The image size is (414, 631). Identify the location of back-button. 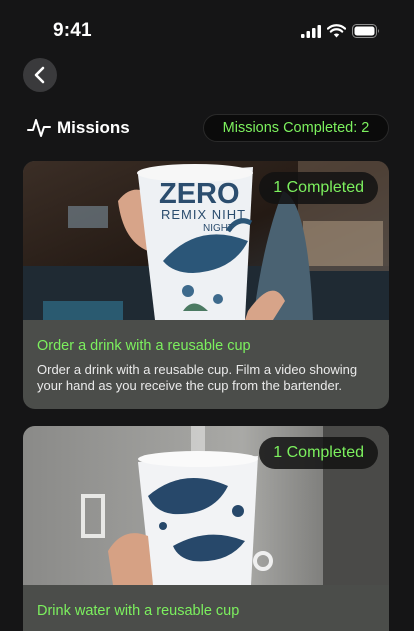
(40, 75).